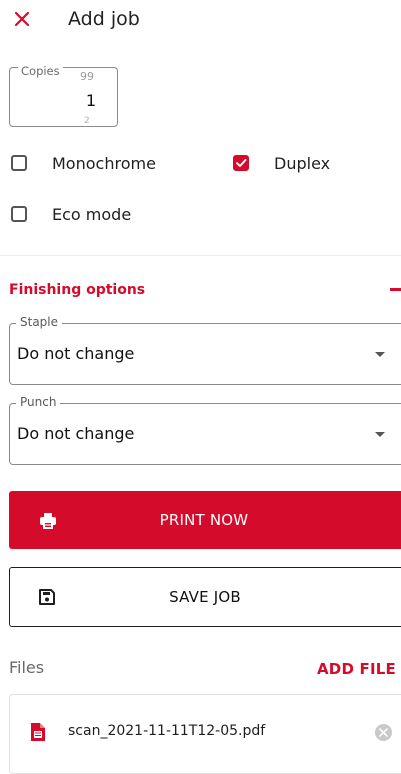 The width and height of the screenshot is (401, 774). I want to click on app-header: Add job, so click(200, 21).